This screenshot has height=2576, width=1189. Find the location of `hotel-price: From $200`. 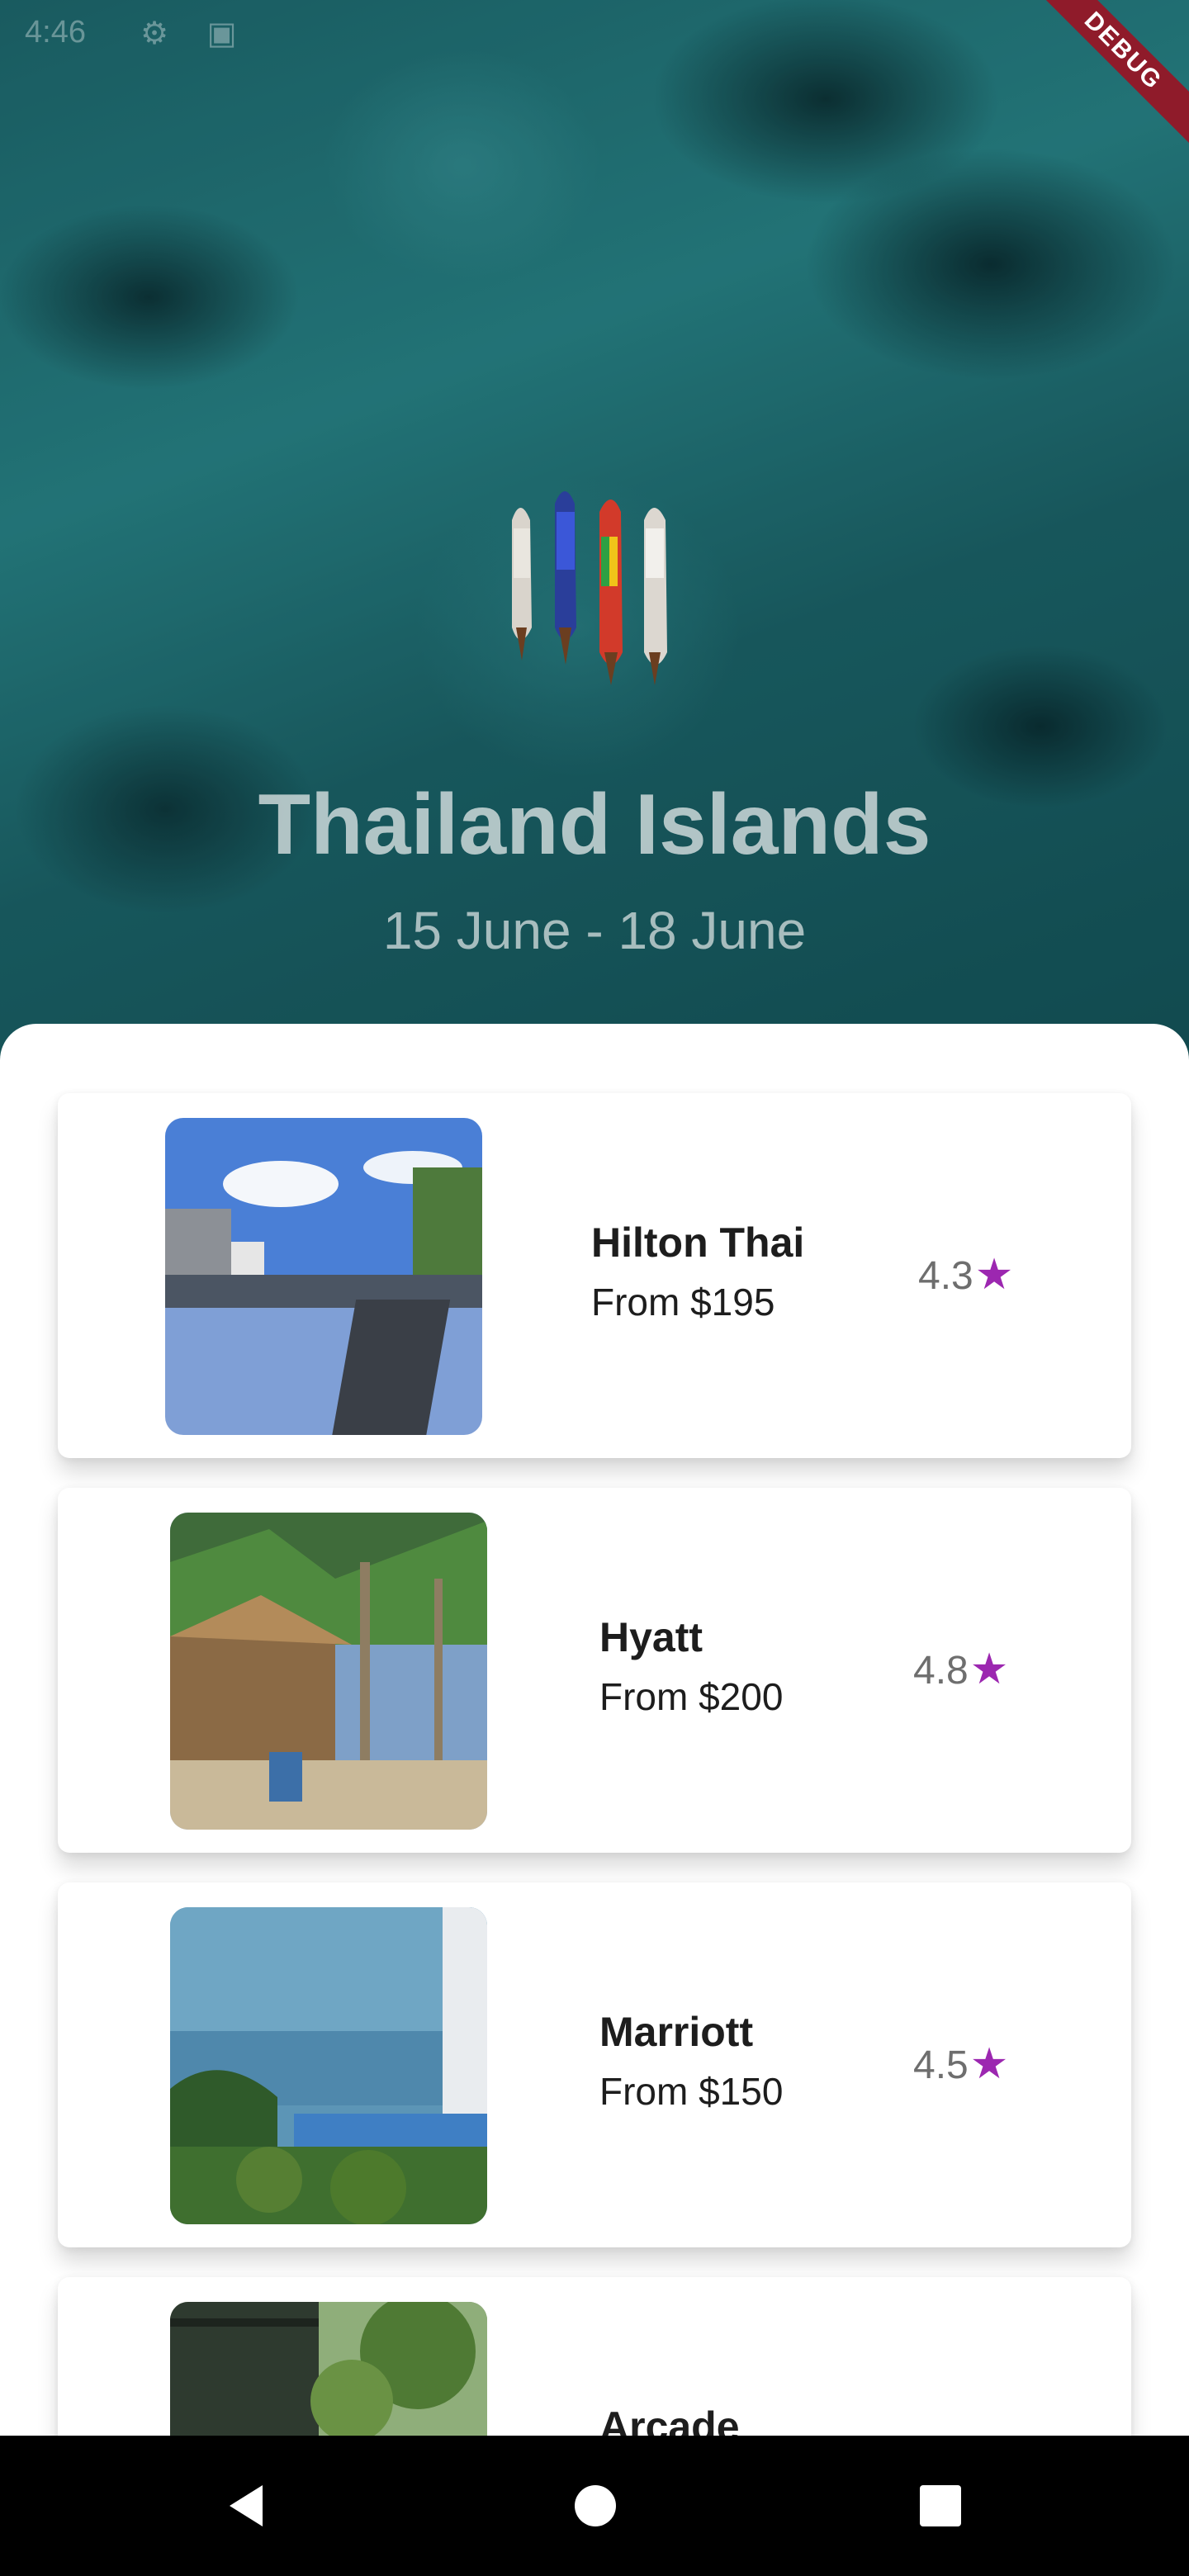

hotel-price: From $200 is located at coordinates (691, 1696).